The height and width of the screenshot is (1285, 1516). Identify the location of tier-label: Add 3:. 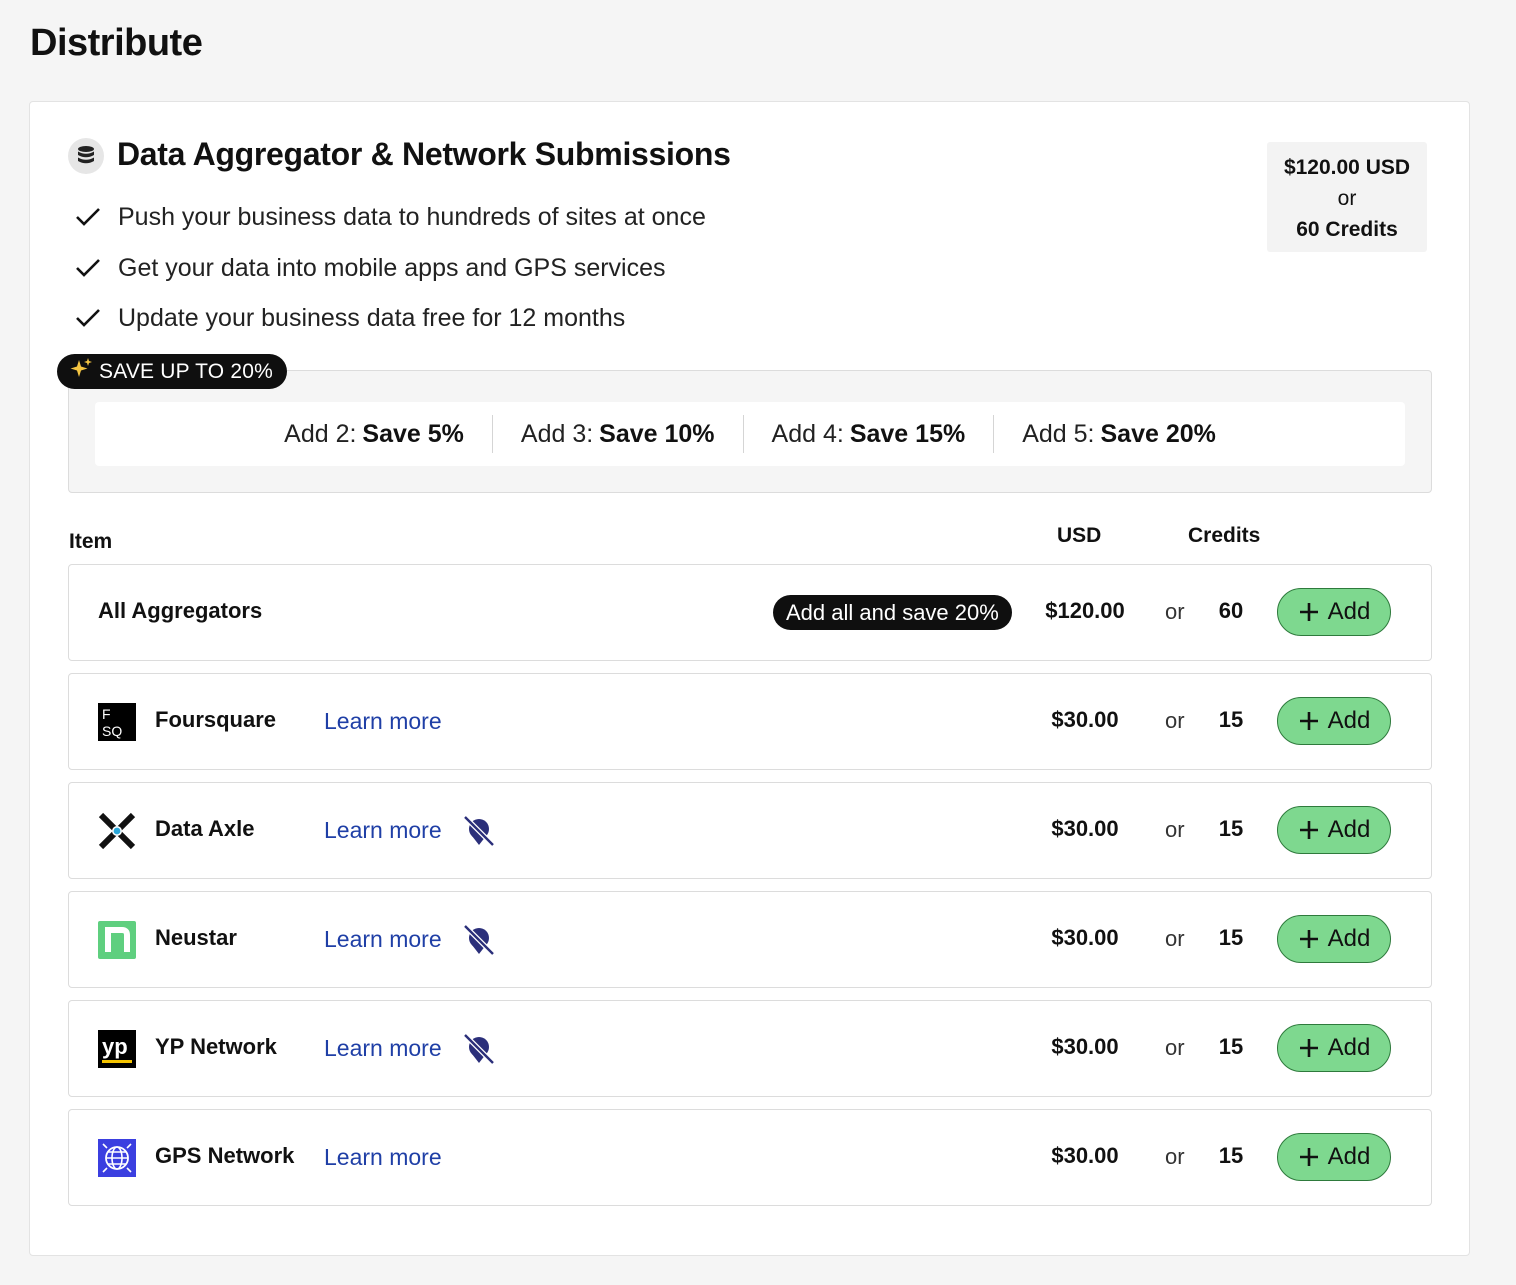
(557, 433).